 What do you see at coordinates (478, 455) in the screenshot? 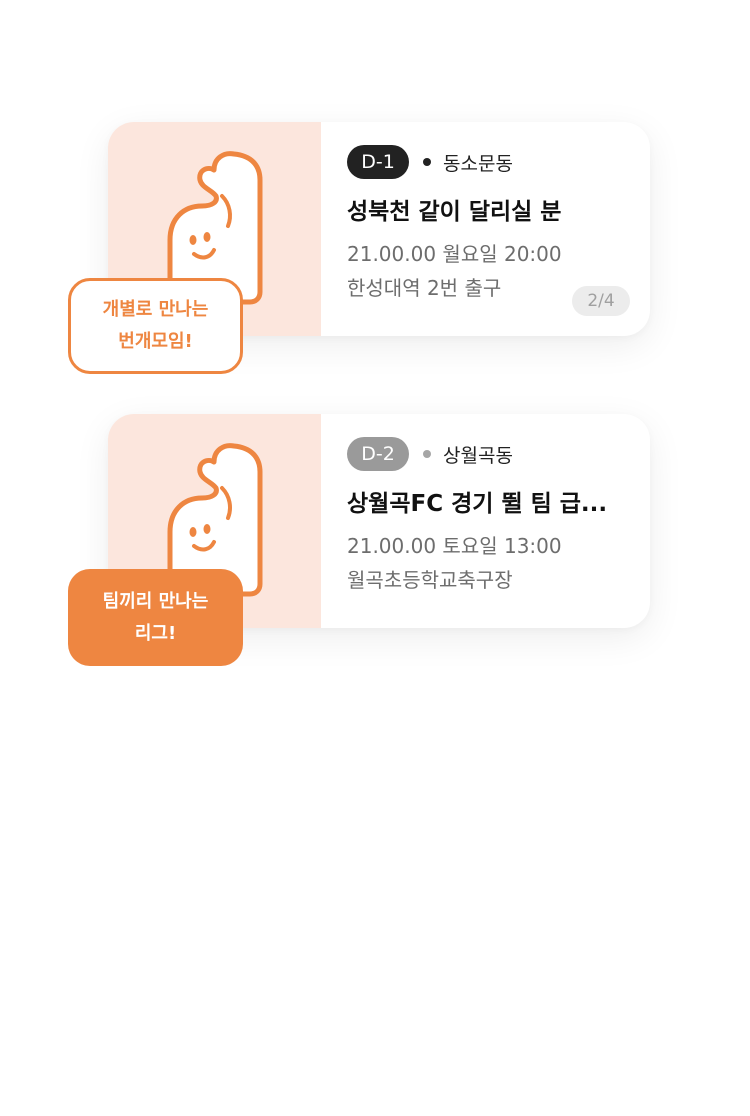
I see `location-label: 상월곡동` at bounding box center [478, 455].